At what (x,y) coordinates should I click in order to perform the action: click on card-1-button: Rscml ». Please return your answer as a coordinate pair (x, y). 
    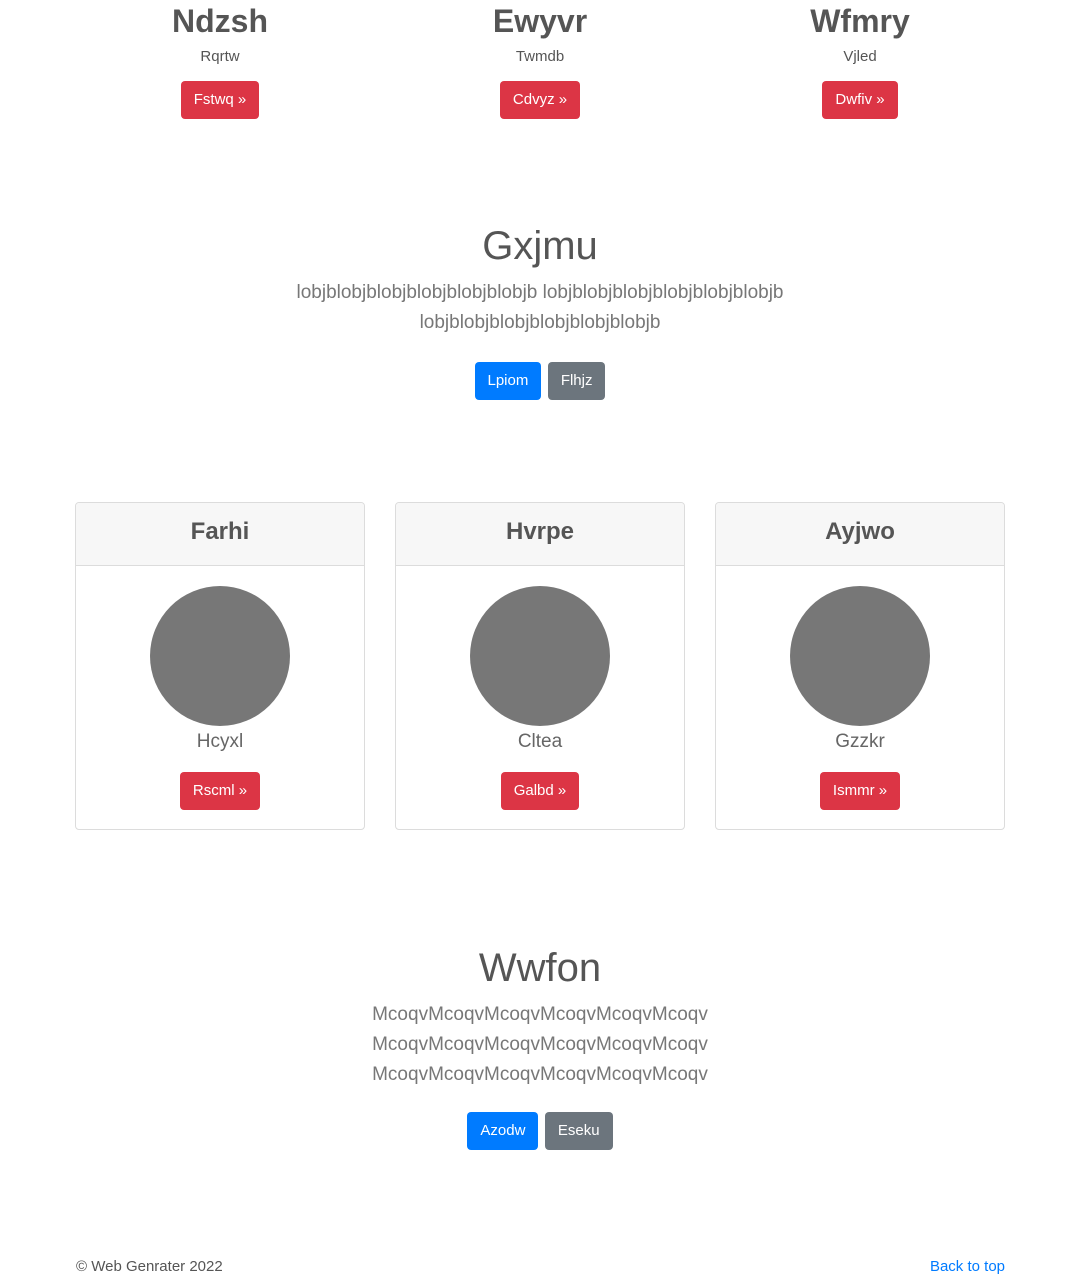
    Looking at the image, I should click on (220, 791).